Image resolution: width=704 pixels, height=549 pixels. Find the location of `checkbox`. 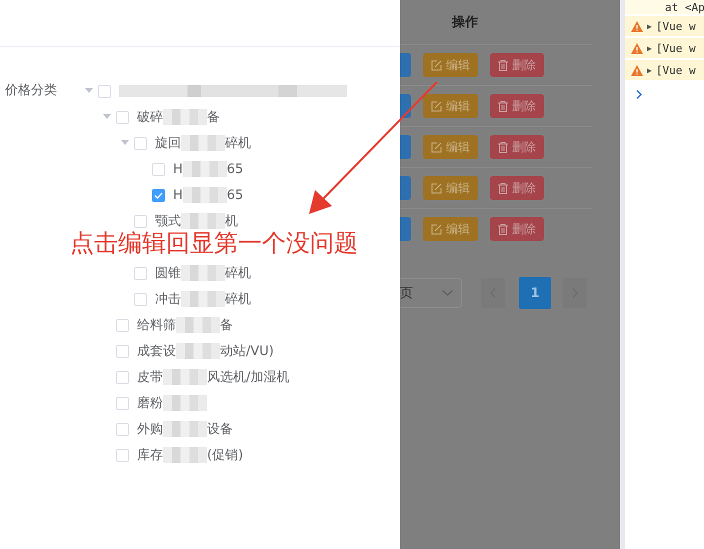

checkbox is located at coordinates (158, 195).